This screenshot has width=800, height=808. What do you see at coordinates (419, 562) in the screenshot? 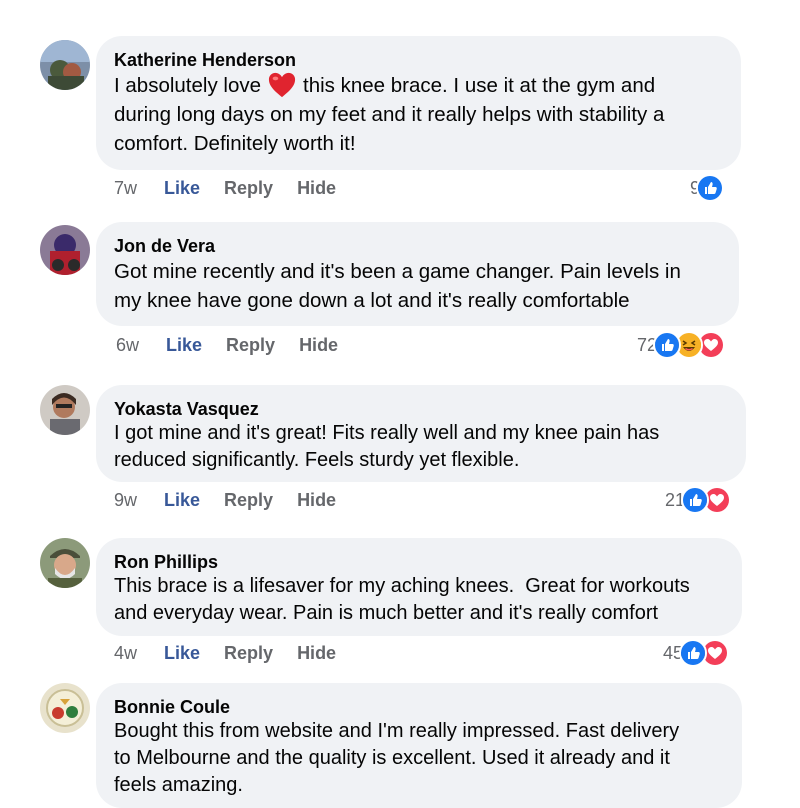
I see `comment-author: Ron Phillips` at bounding box center [419, 562].